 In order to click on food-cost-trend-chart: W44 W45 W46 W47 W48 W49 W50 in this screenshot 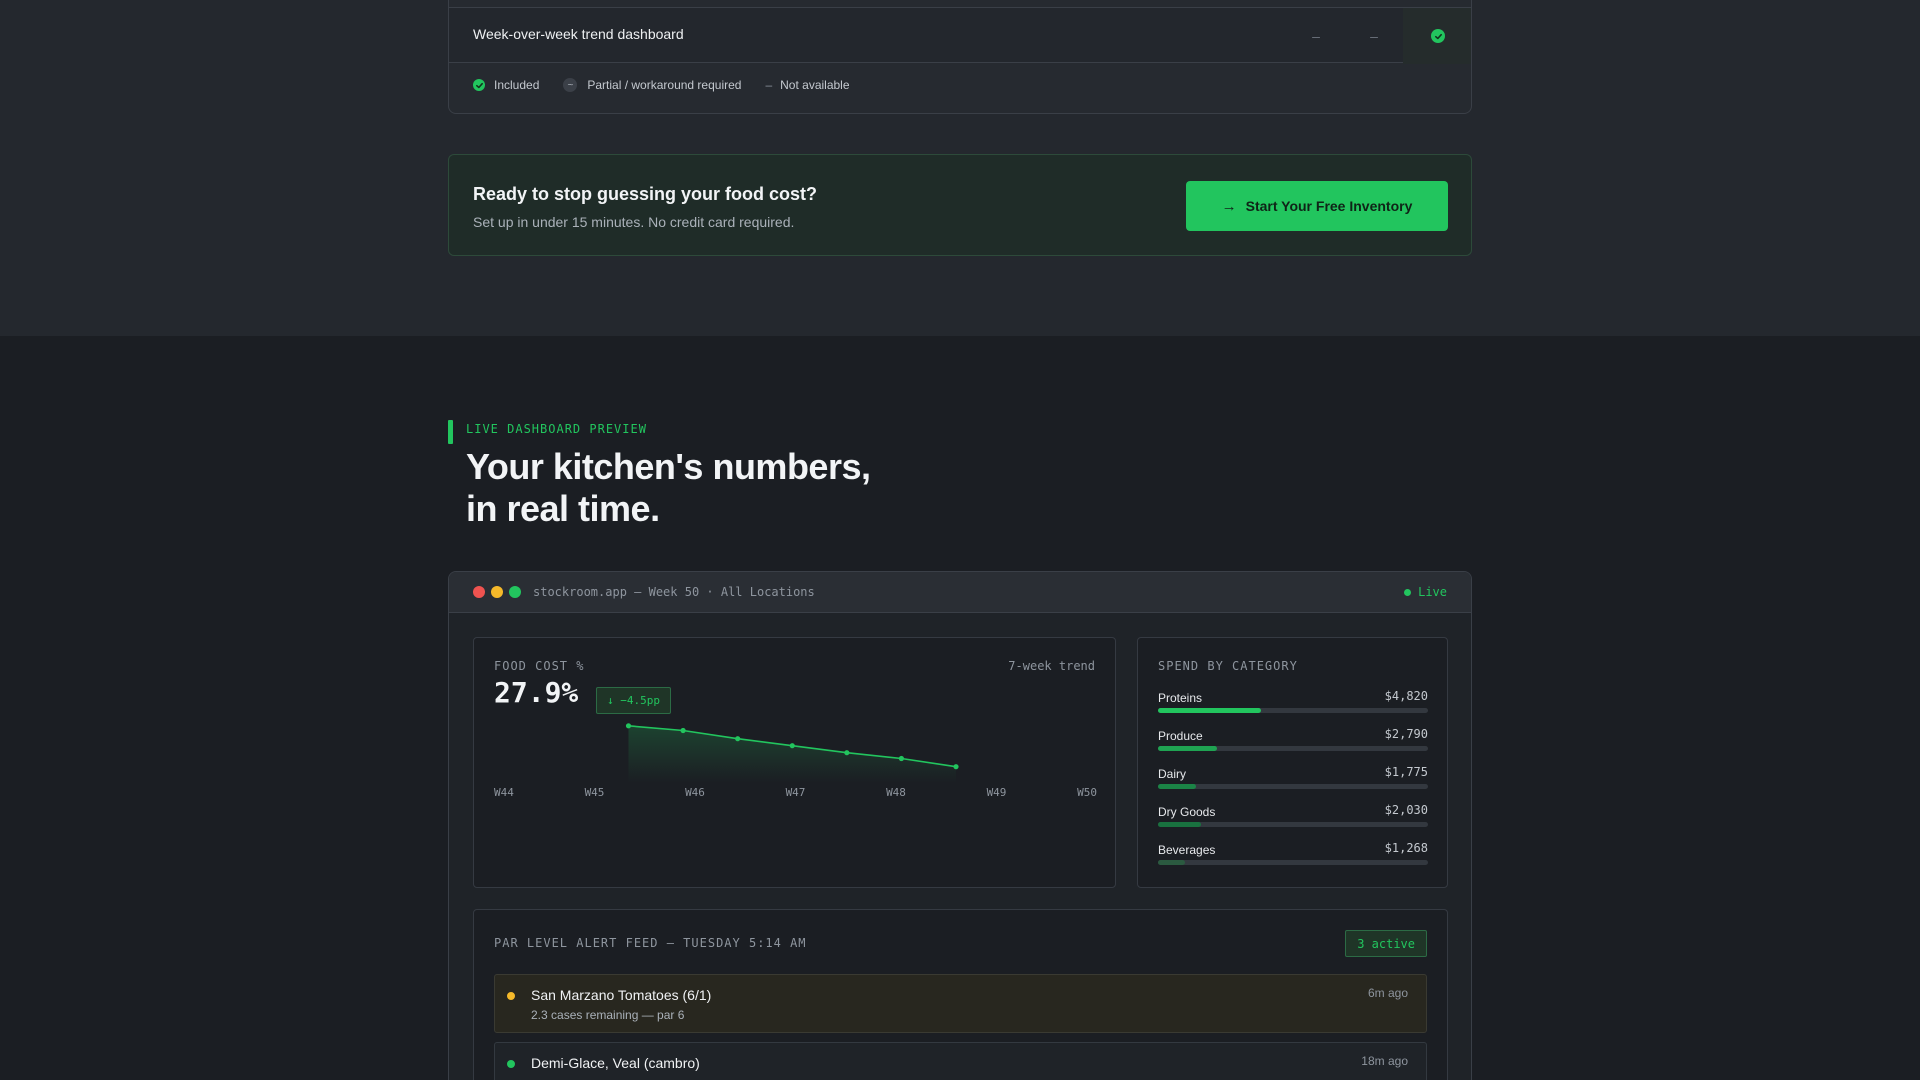, I will do `click(795, 761)`.